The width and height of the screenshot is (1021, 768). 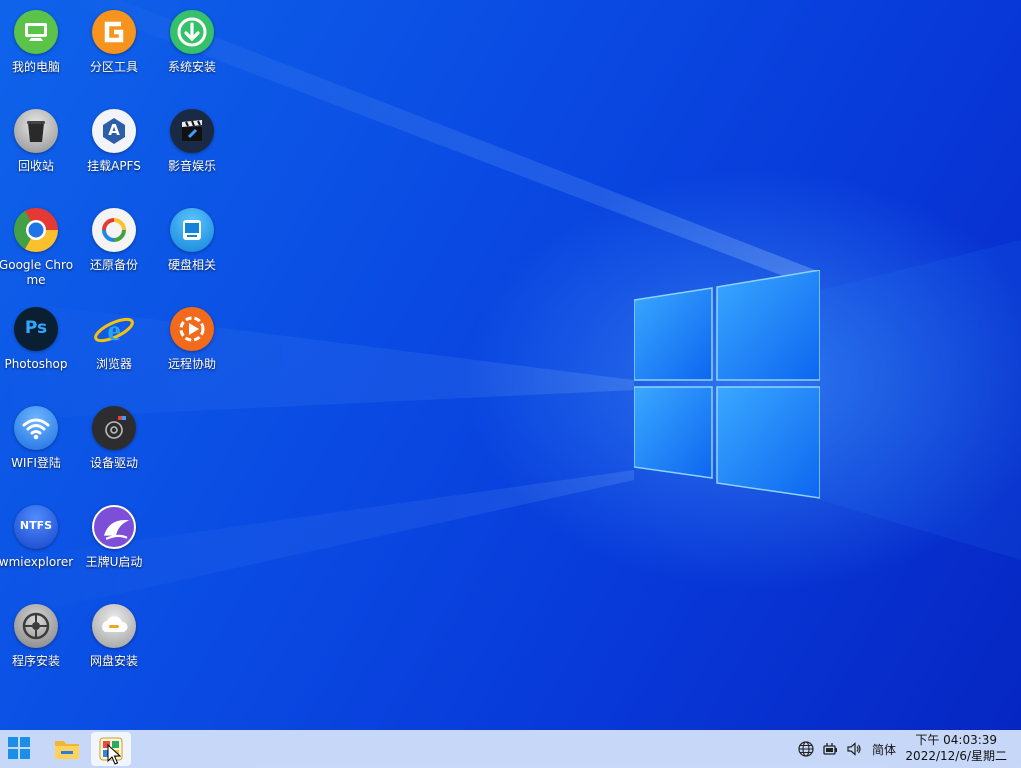 I want to click on speaker-icon, so click(x=854, y=749).